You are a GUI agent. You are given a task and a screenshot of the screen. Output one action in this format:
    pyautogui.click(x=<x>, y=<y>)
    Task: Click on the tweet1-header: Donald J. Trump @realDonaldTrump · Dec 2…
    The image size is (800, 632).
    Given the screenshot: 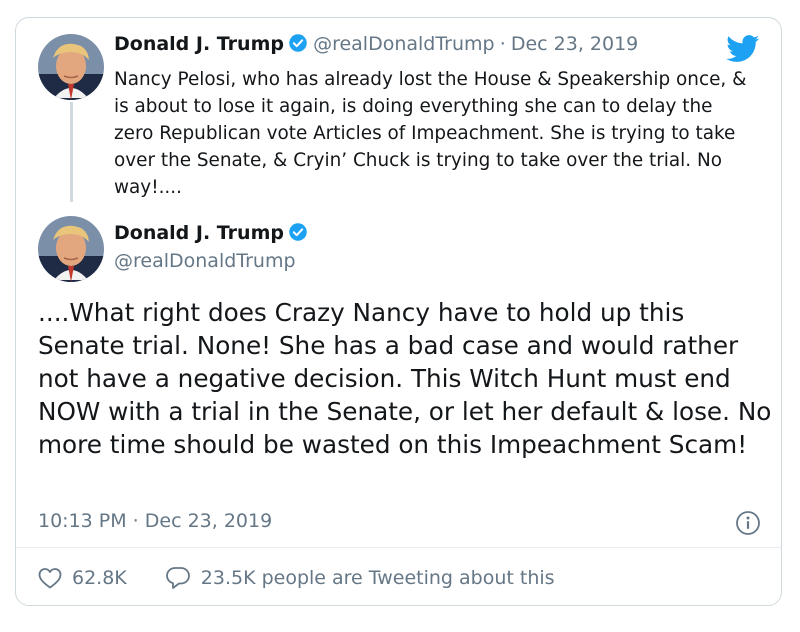 What is the action you would take?
    pyautogui.click(x=376, y=45)
    